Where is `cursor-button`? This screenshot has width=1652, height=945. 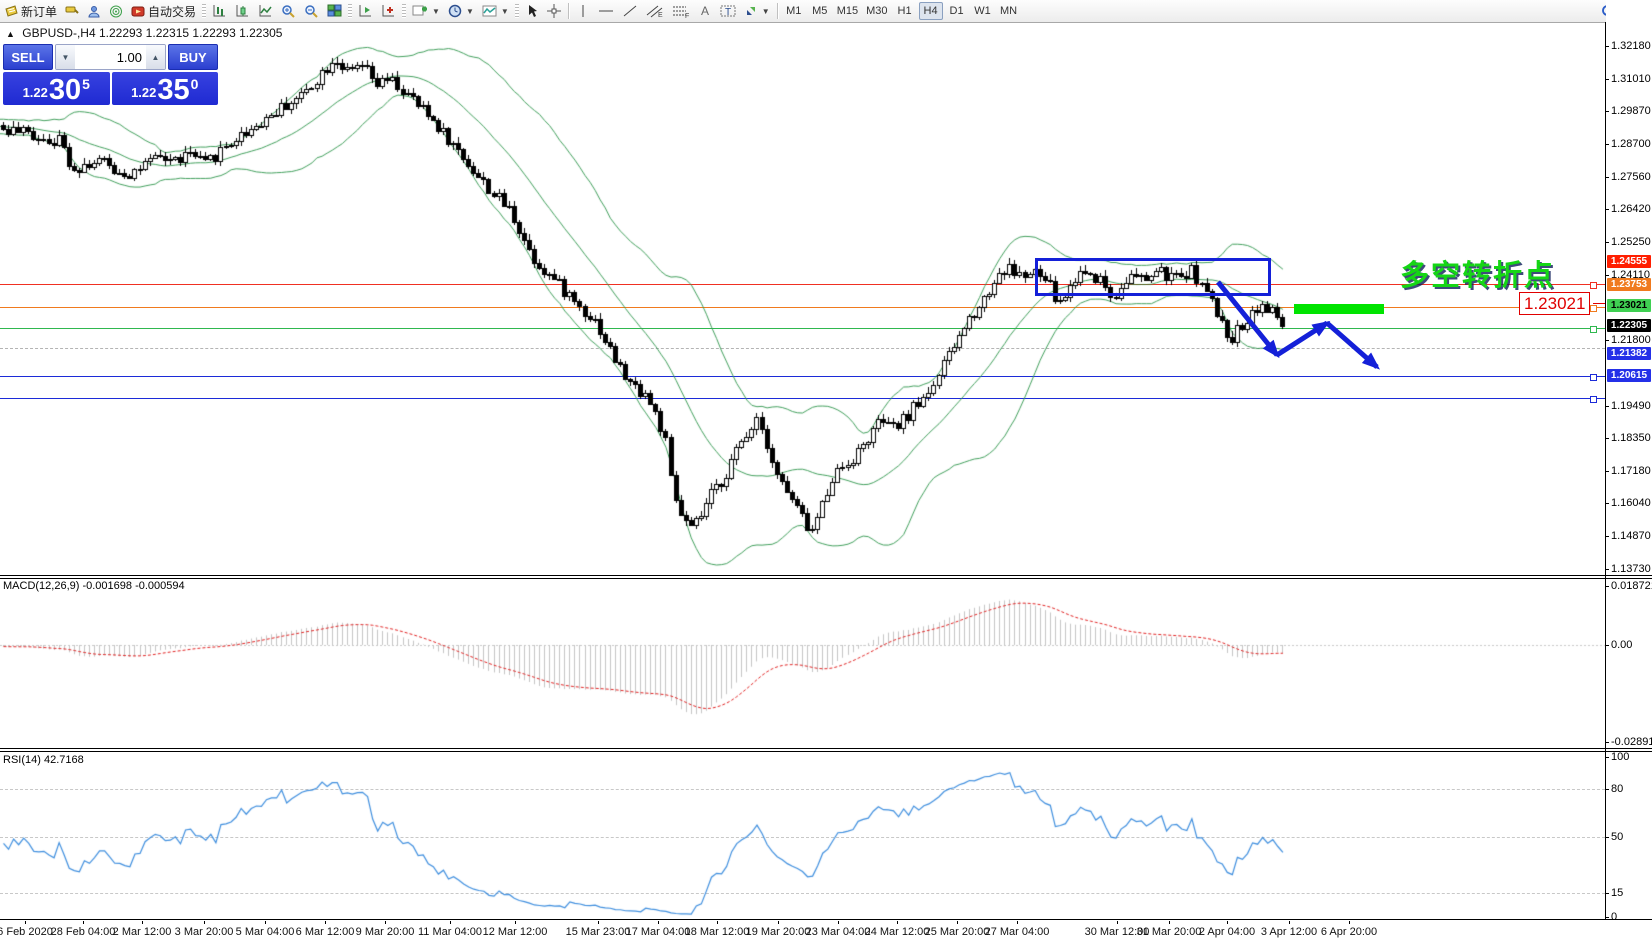
cursor-button is located at coordinates (532, 11).